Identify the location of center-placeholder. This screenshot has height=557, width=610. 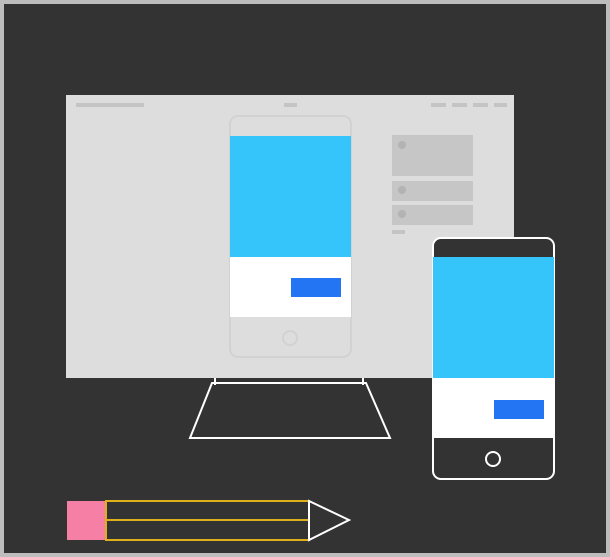
(290, 105).